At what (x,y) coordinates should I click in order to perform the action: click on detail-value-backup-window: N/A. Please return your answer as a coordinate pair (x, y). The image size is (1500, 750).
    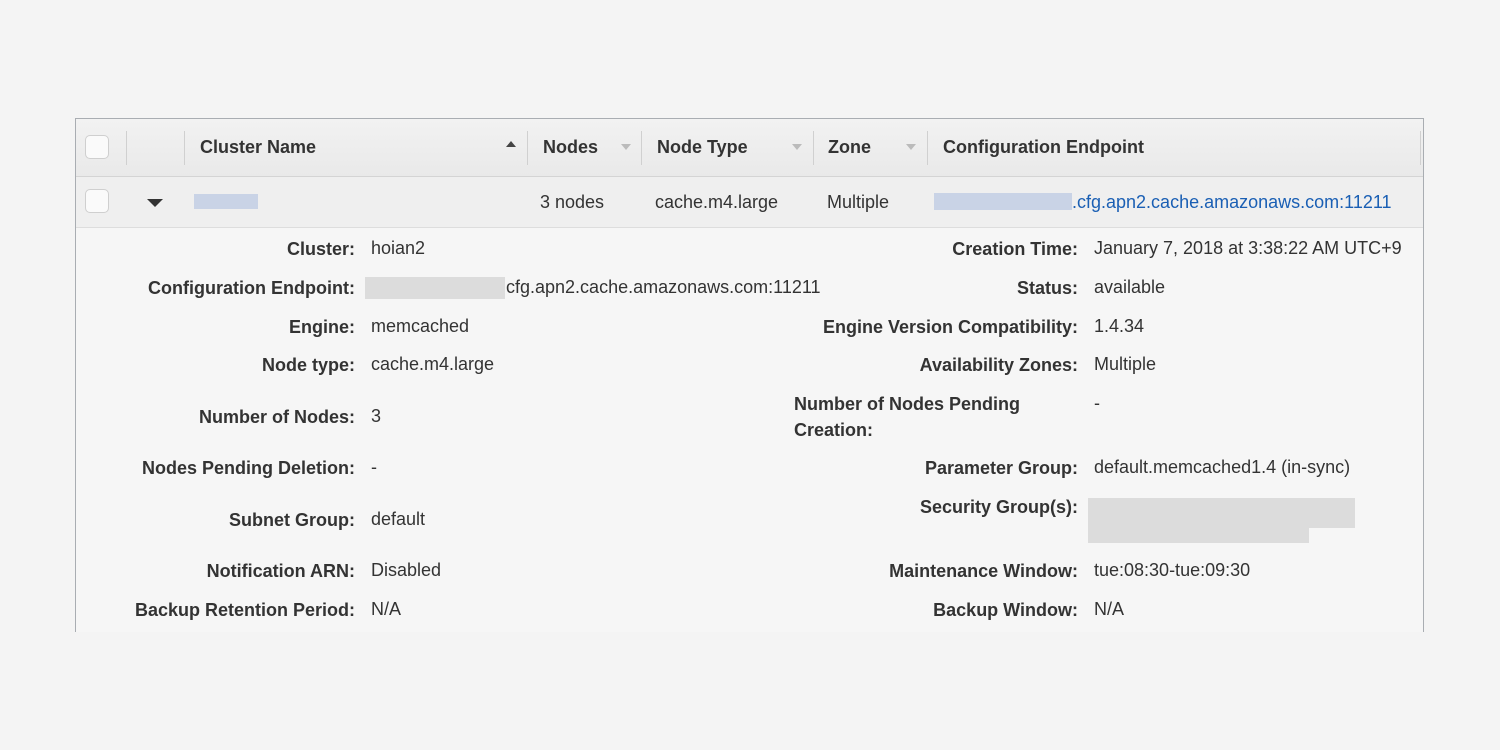
    Looking at the image, I should click on (1109, 609).